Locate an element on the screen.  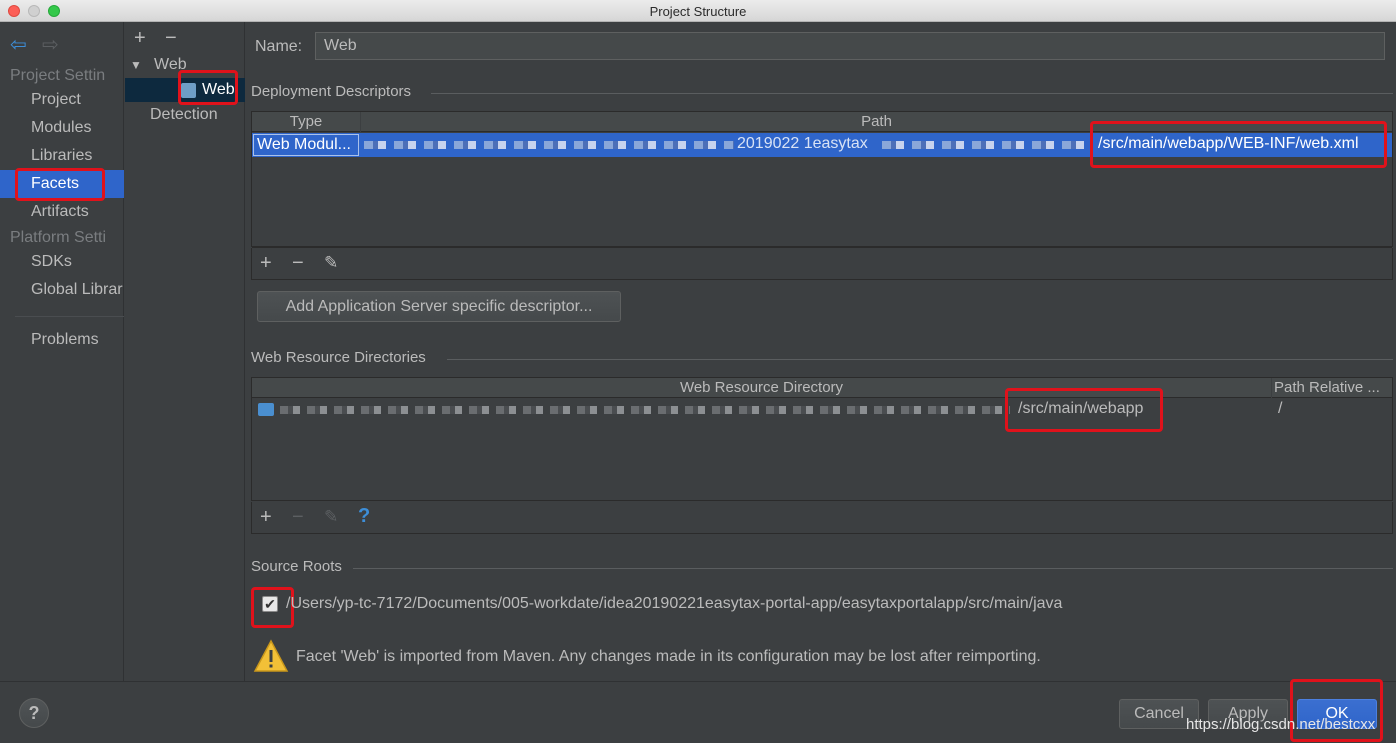
deployment-descriptors-title: Deployment Descriptors is located at coordinates (331, 91).